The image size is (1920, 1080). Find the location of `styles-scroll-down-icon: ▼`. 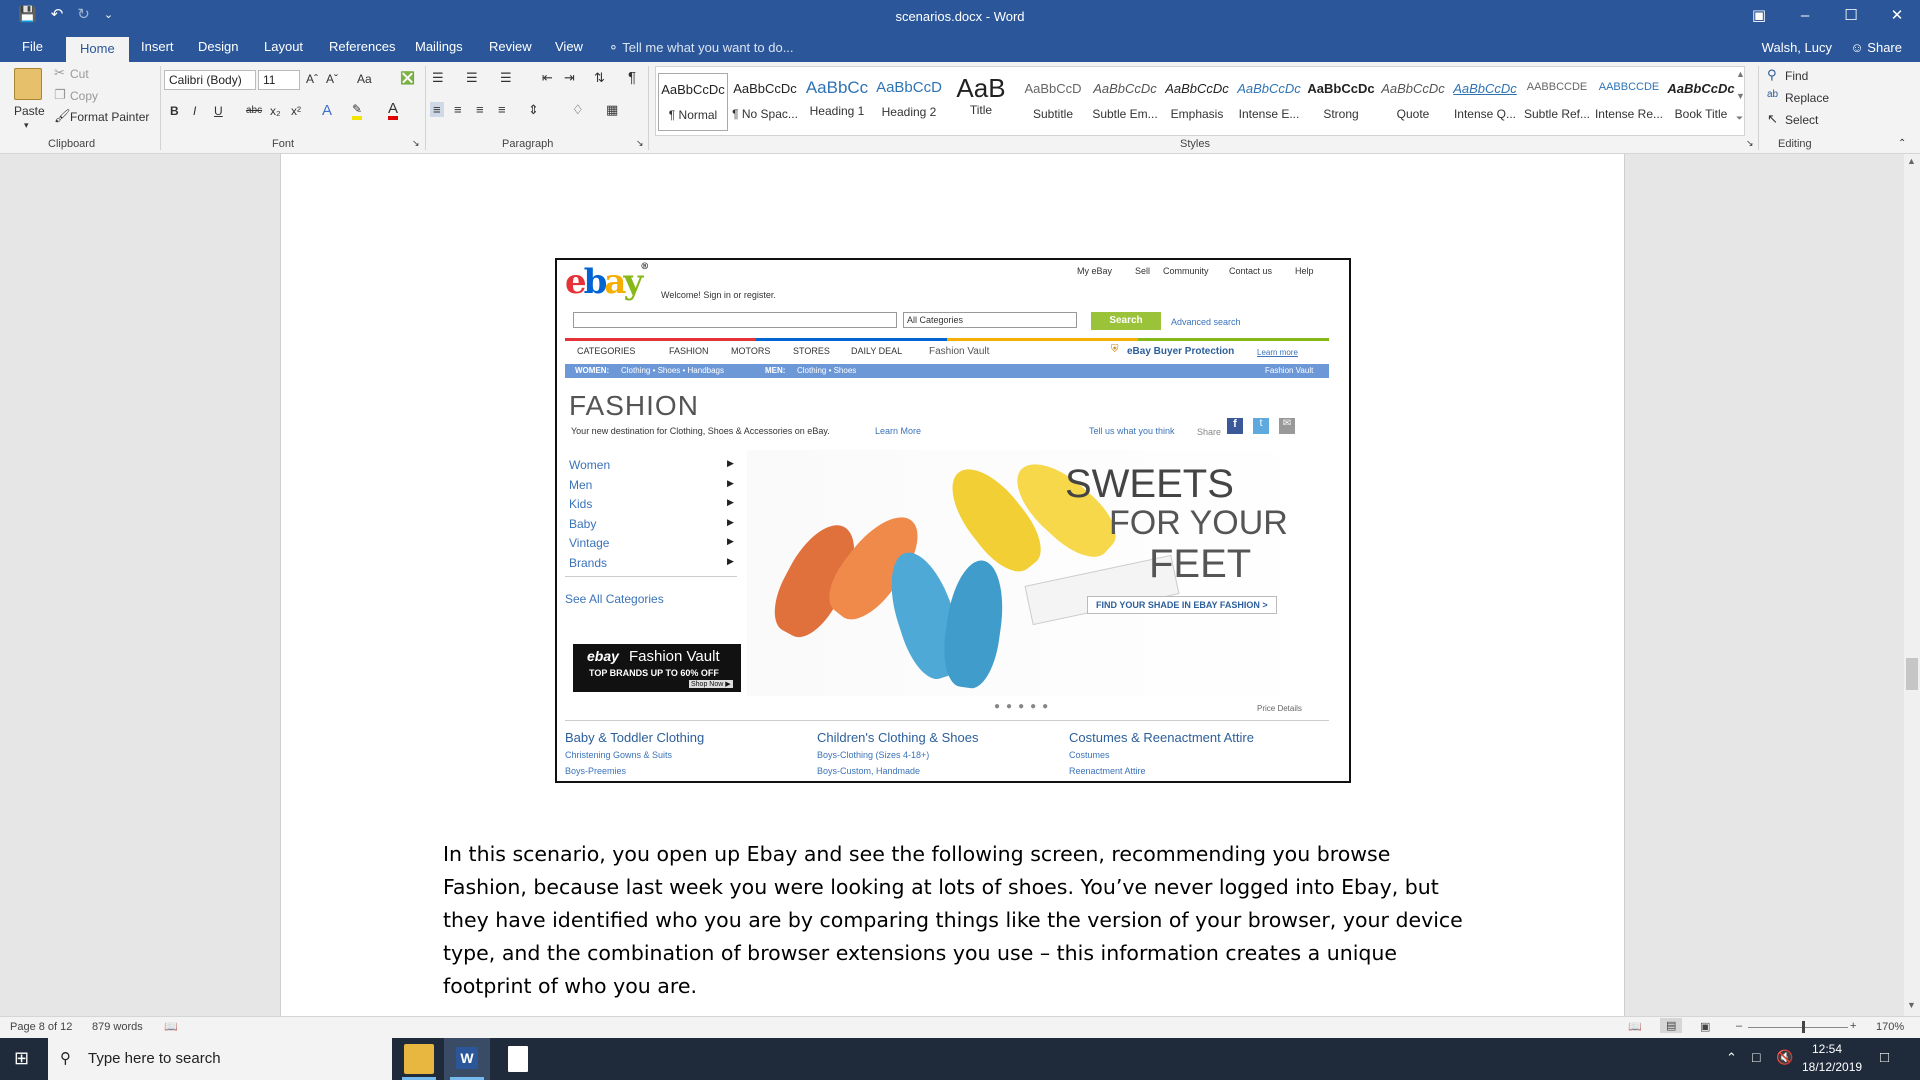

styles-scroll-down-icon: ▼ is located at coordinates (1740, 96).